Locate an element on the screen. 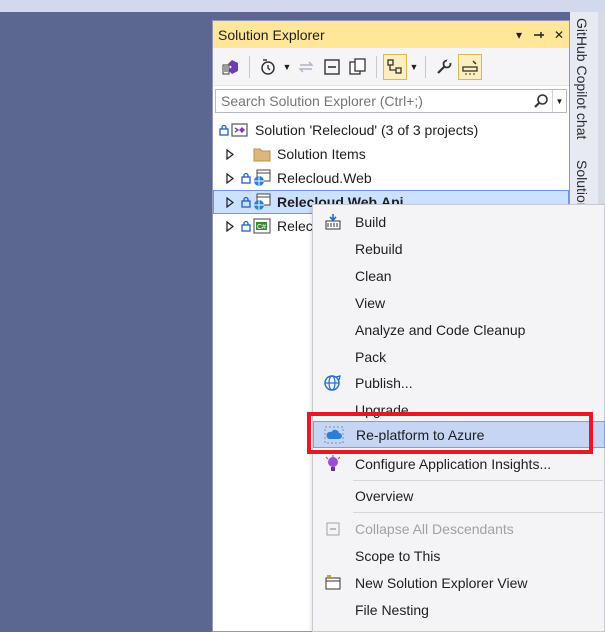 This screenshot has height=632, width=605. menu-item-collapse-all-descendants: Collapse All Descendants is located at coordinates (459, 528).